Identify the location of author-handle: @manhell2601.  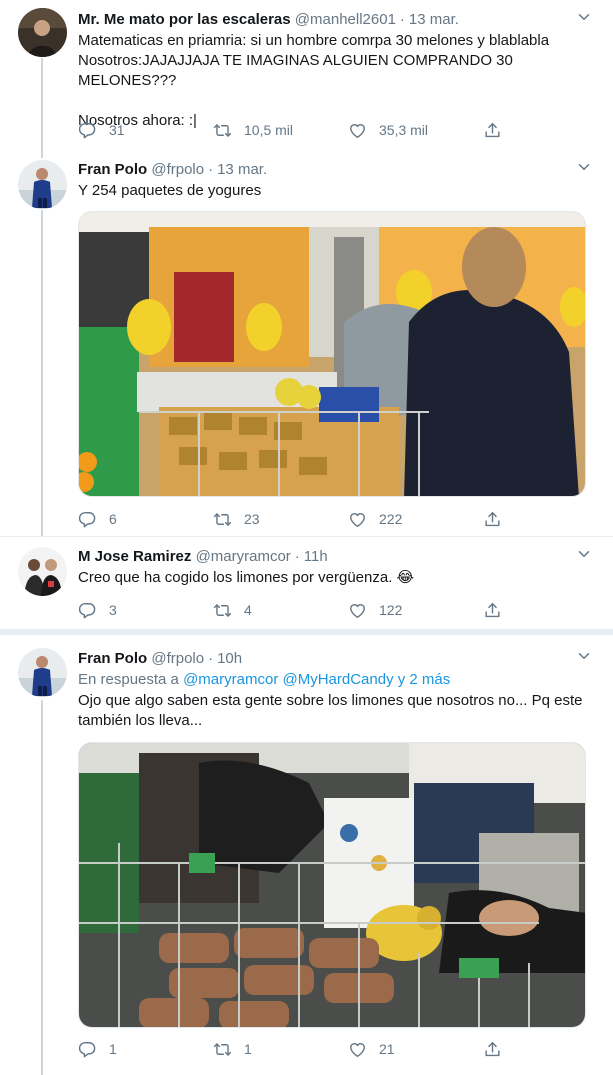
(345, 19).